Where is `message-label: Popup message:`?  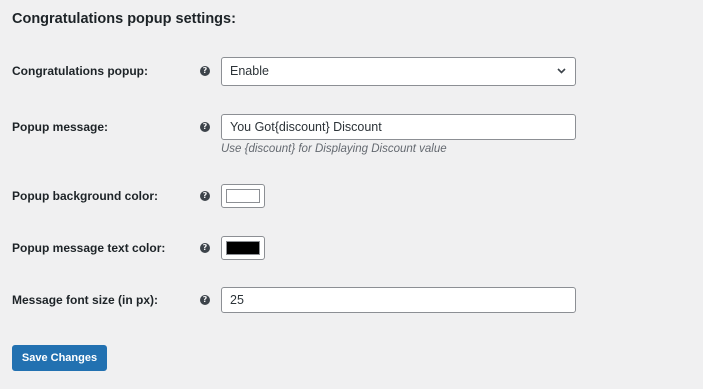 message-label: Popup message: is located at coordinates (60, 127).